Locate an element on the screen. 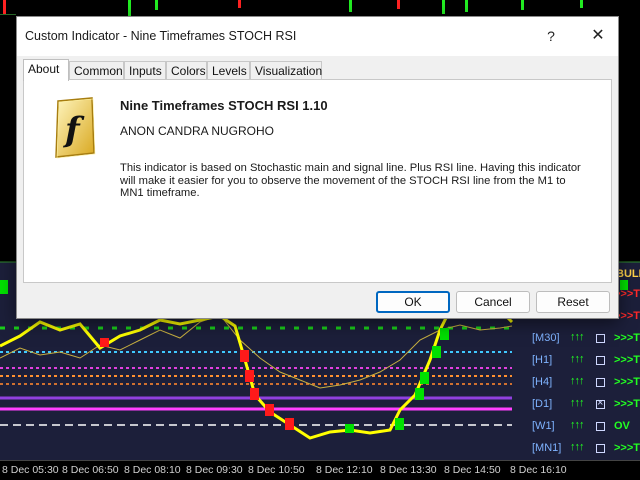  timeframe-row: [W1] ↑↑↑ OV is located at coordinates (576, 427).